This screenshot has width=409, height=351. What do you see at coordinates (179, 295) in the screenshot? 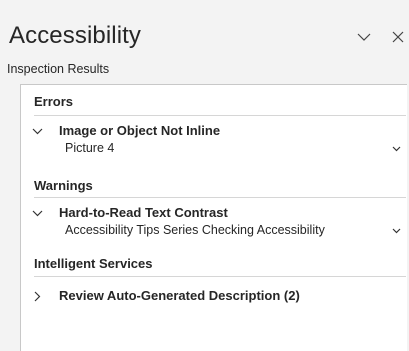
I see `issue-title: Review Auto-Generated Description (2)` at bounding box center [179, 295].